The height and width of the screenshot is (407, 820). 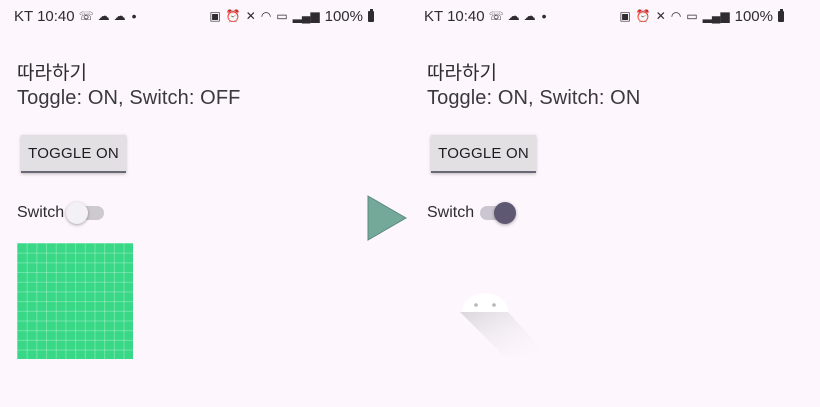 I want to click on green-grid-image, so click(x=75, y=301).